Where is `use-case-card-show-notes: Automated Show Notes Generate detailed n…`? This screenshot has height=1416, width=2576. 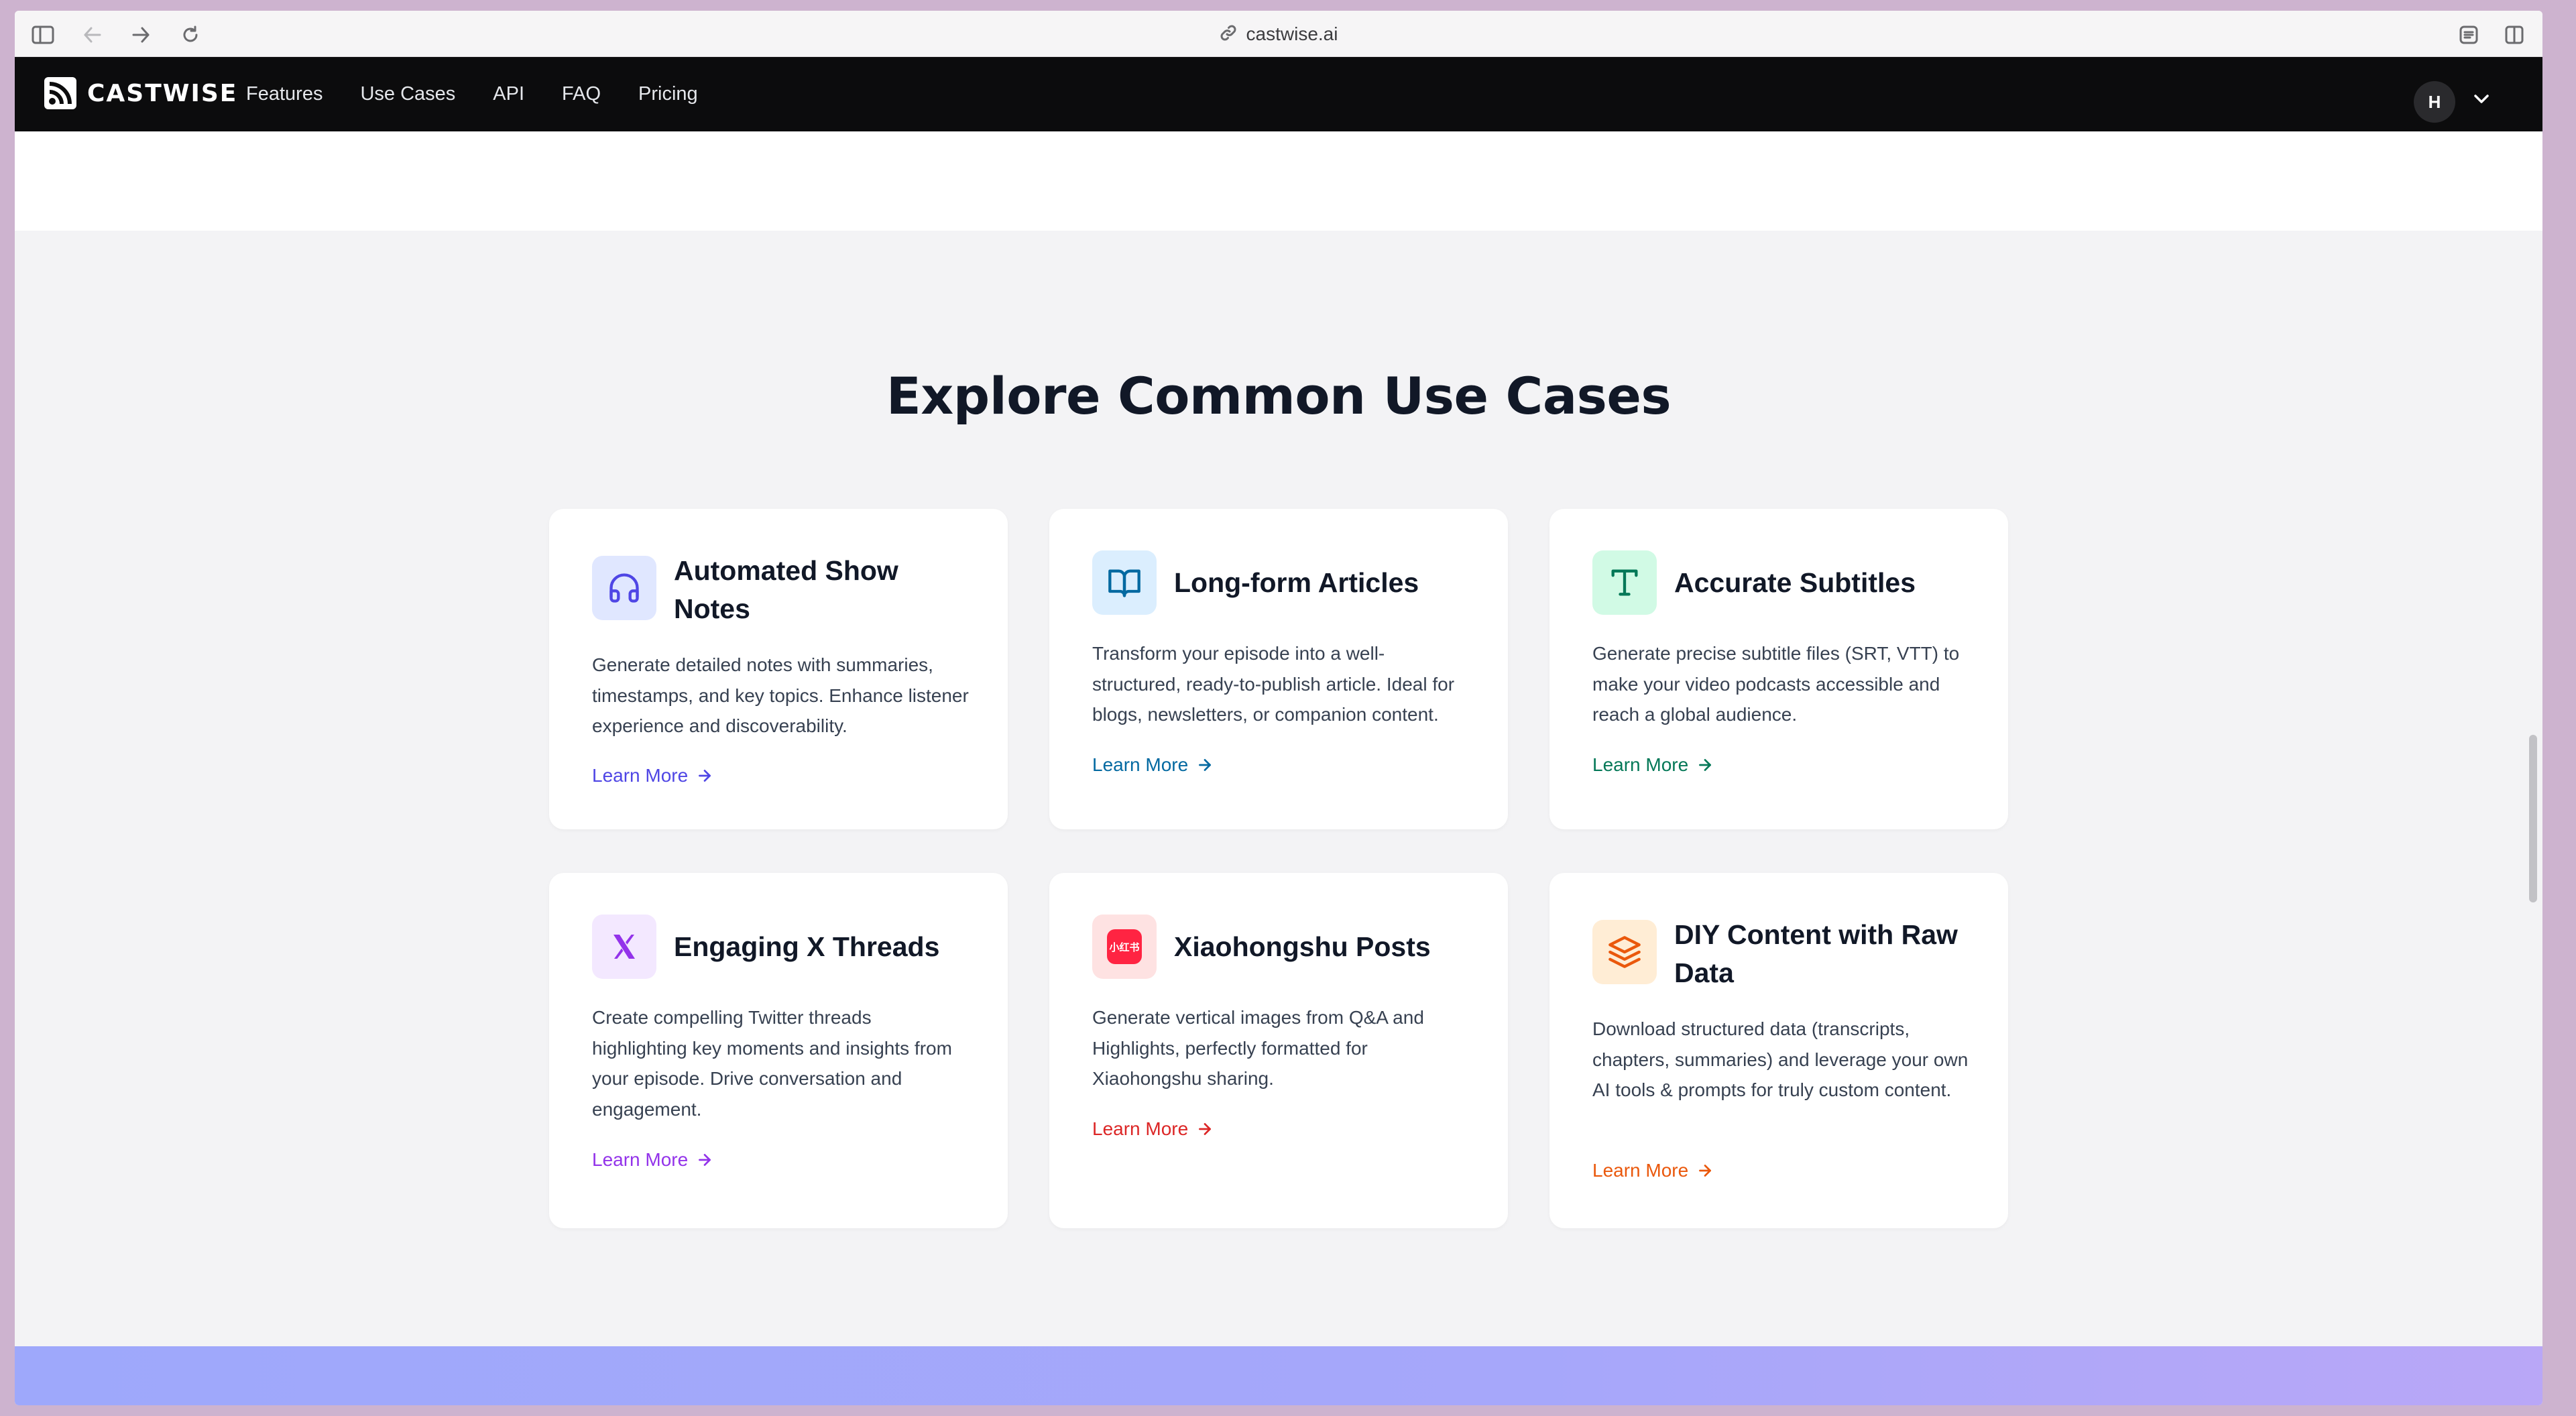
use-case-card-show-notes: Automated Show Notes Generate detailed n… is located at coordinates (778, 669).